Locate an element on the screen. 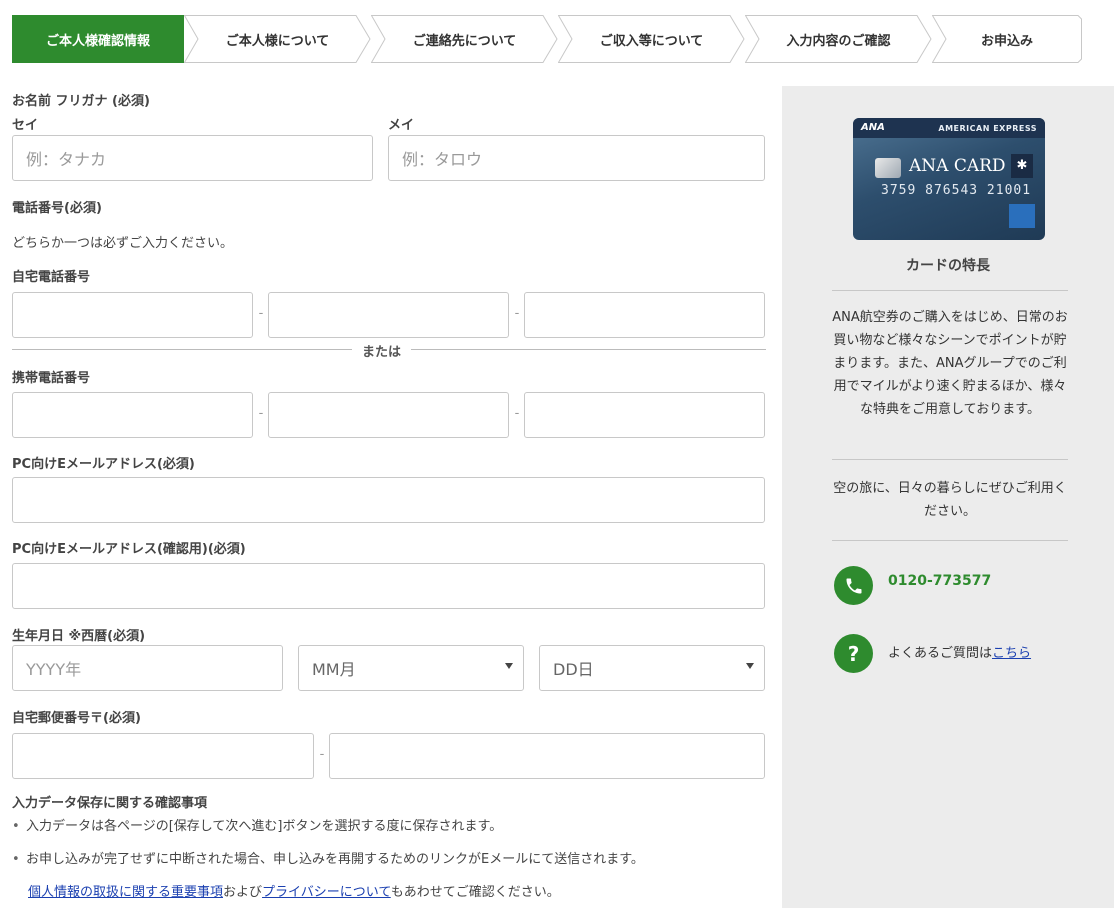 This screenshot has width=1114, height=908. link-joiner: および is located at coordinates (243, 892).